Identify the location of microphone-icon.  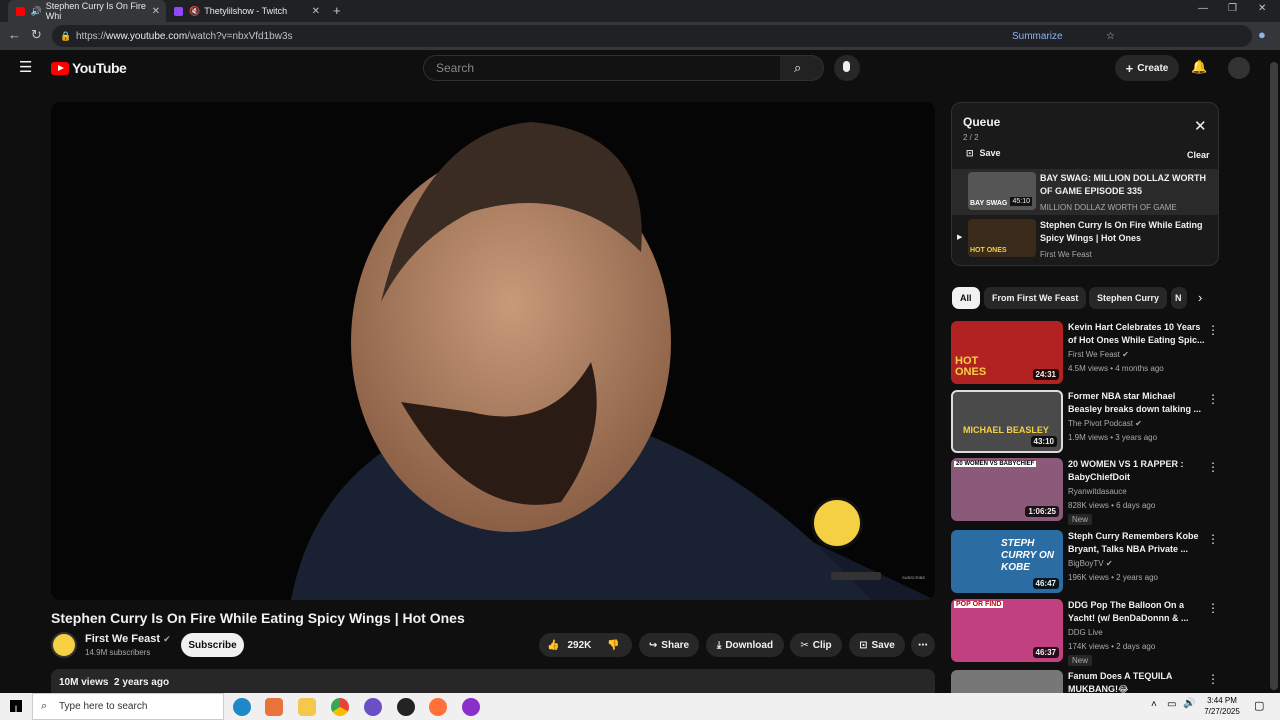
(846, 66).